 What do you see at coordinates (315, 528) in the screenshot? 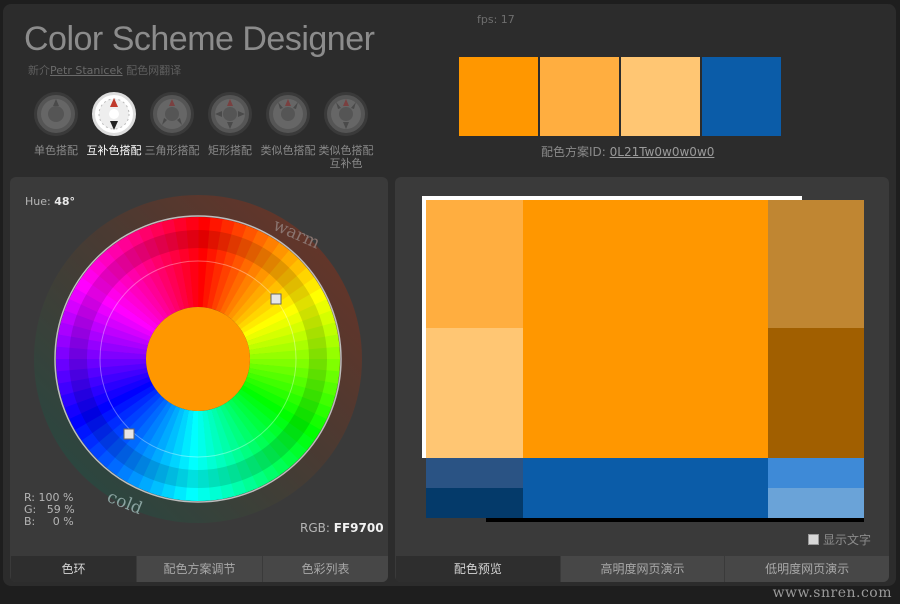
I see `rgb-label: RGB:` at bounding box center [315, 528].